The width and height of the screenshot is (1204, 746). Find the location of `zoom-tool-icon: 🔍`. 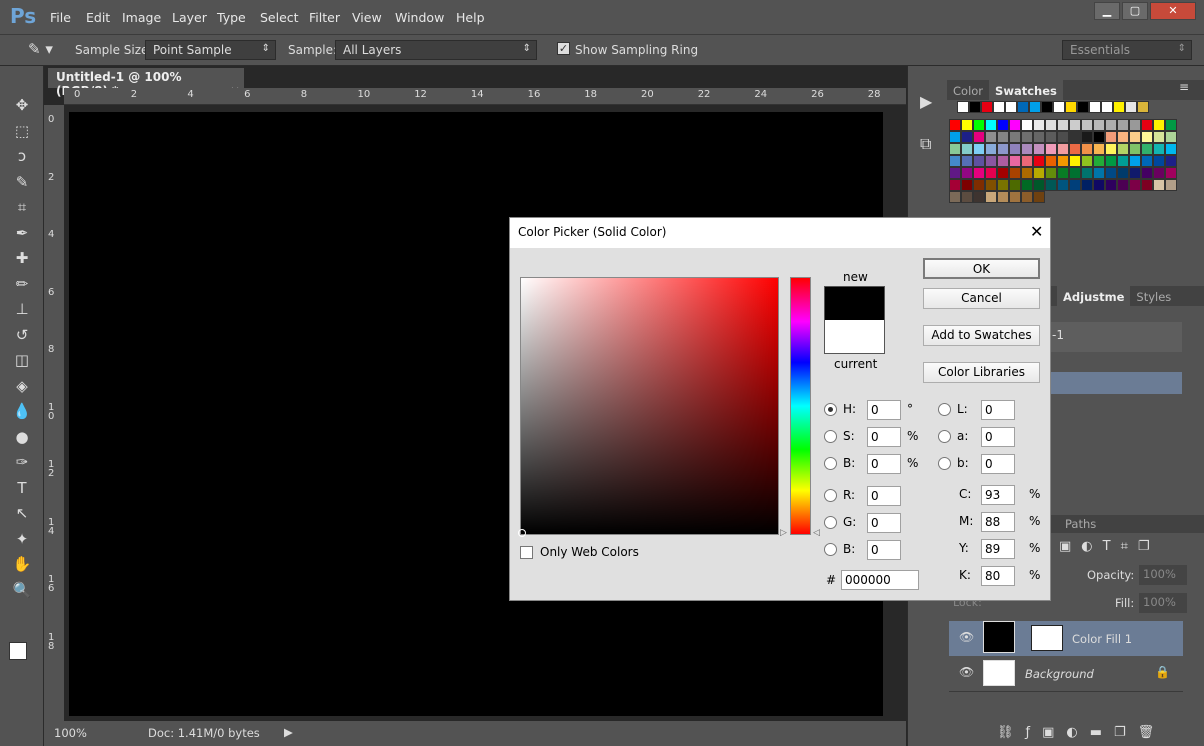

zoom-tool-icon: 🔍 is located at coordinates (22, 592).